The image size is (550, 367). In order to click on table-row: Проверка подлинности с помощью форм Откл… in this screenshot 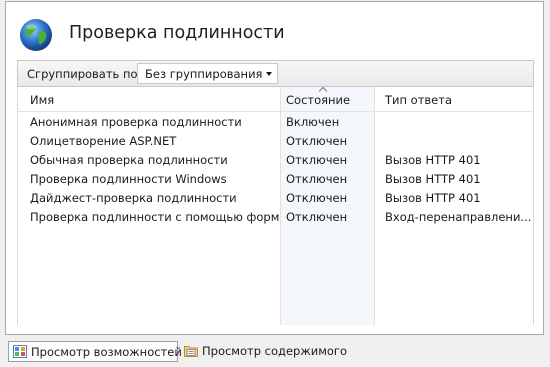, I will do `click(275, 217)`.